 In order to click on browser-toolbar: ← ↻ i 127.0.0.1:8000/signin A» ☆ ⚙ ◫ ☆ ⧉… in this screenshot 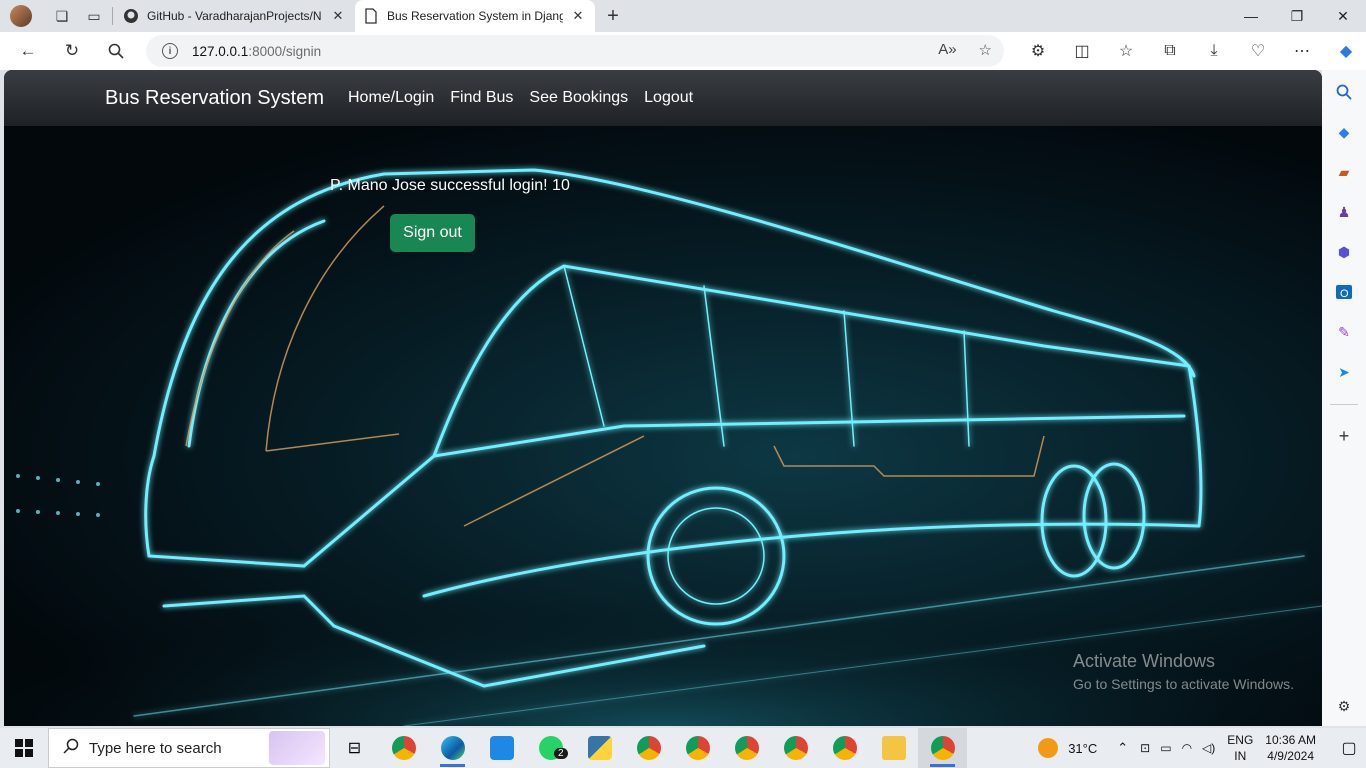, I will do `click(683, 51)`.